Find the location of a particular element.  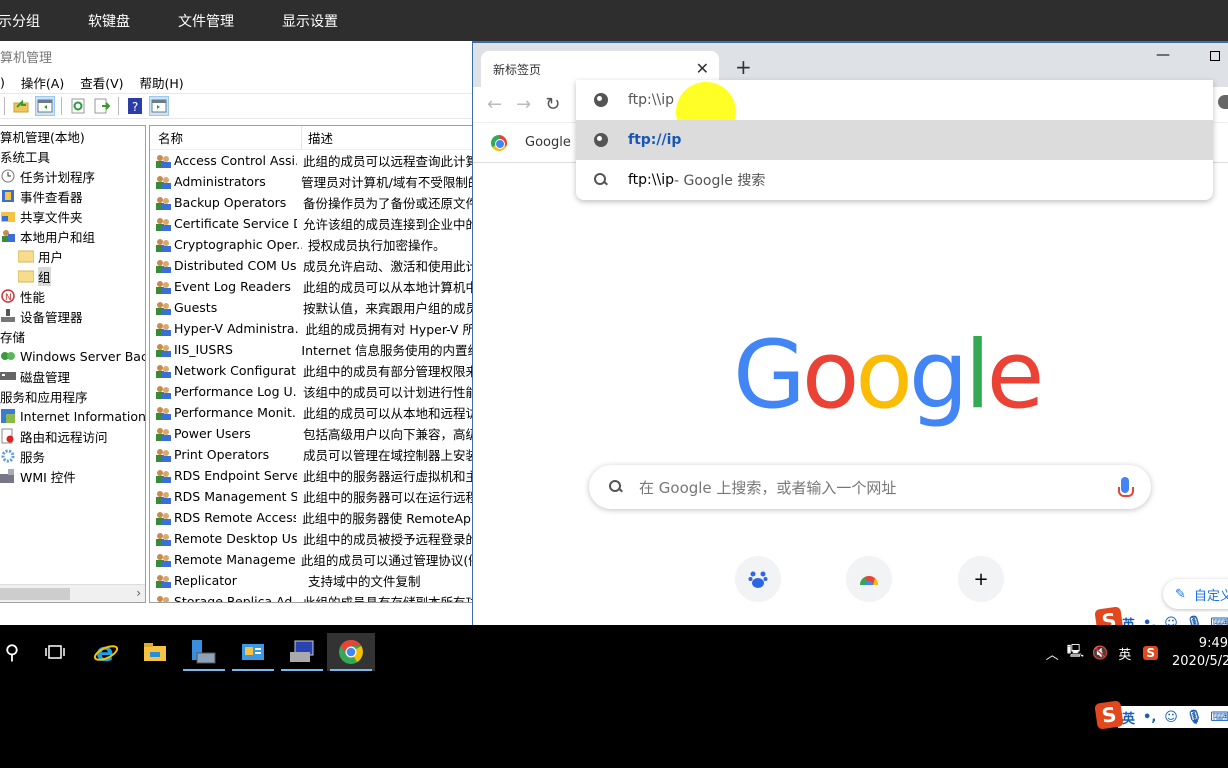

table-row: Guests 按默认值，来宾跟用户组的成员 is located at coordinates (311, 307).